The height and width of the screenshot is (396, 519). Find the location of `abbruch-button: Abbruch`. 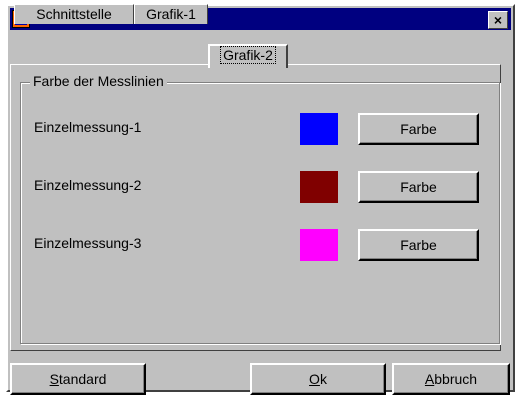

abbruch-button: Abbruch is located at coordinates (451, 379).